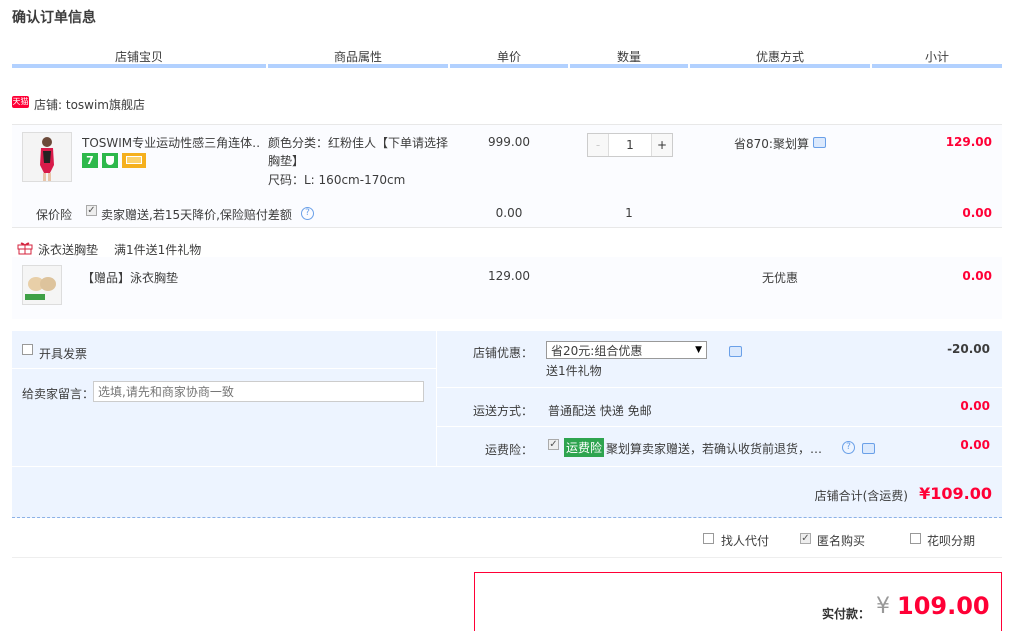 Image resolution: width=1015 pixels, height=631 pixels. What do you see at coordinates (507, 288) in the screenshot?
I see `gift-item-block` at bounding box center [507, 288].